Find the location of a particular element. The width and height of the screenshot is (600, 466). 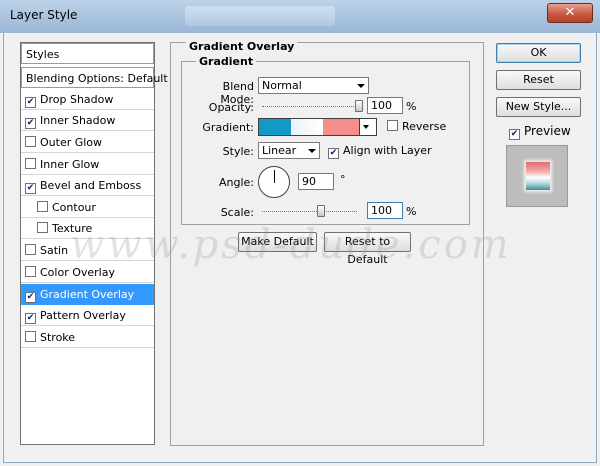

reverse-checkbox-row: Reverse is located at coordinates (416, 126).